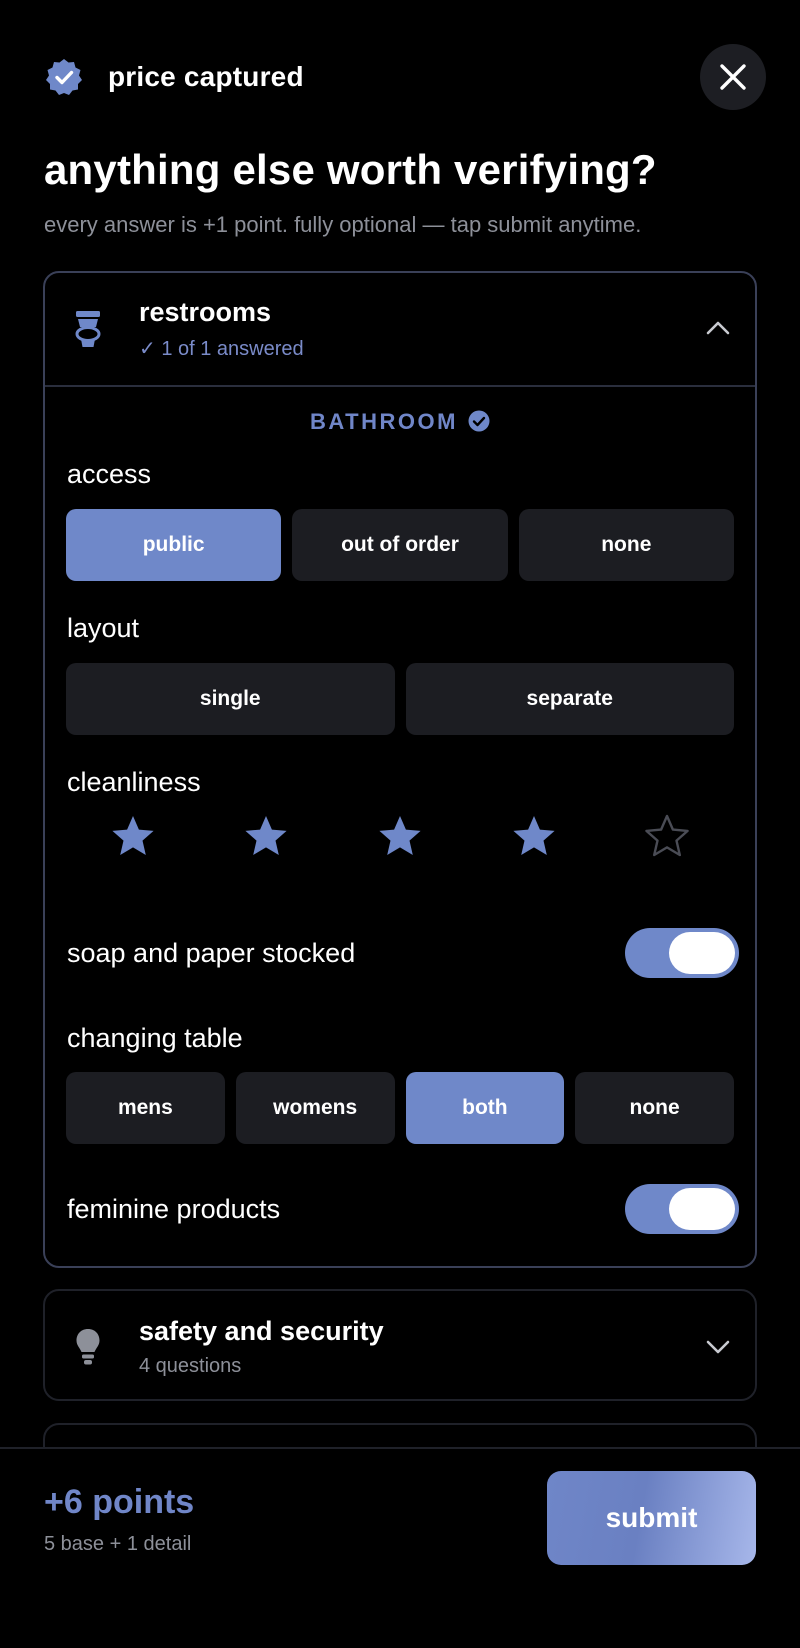 This screenshot has width=800, height=1648. Describe the element at coordinates (626, 545) in the screenshot. I see `access-option-none: none` at that location.